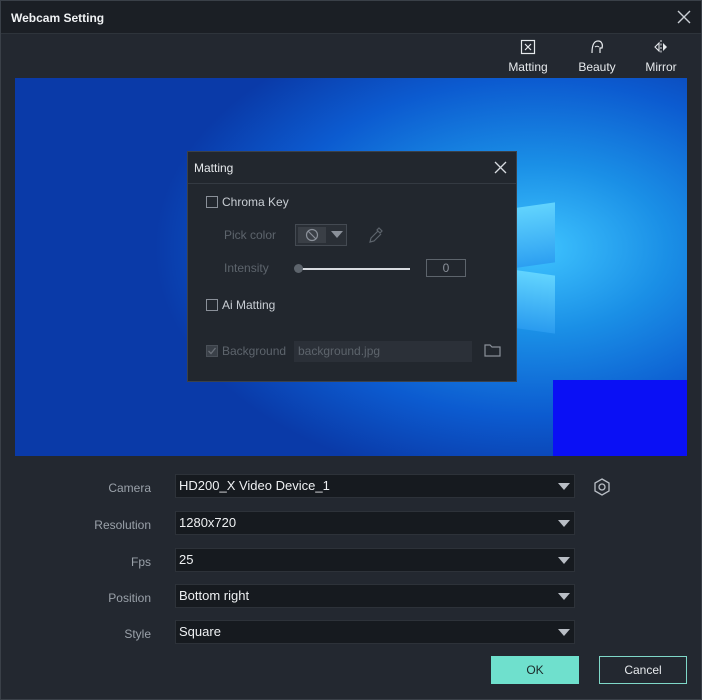  I want to click on check-icon, so click(212, 351).